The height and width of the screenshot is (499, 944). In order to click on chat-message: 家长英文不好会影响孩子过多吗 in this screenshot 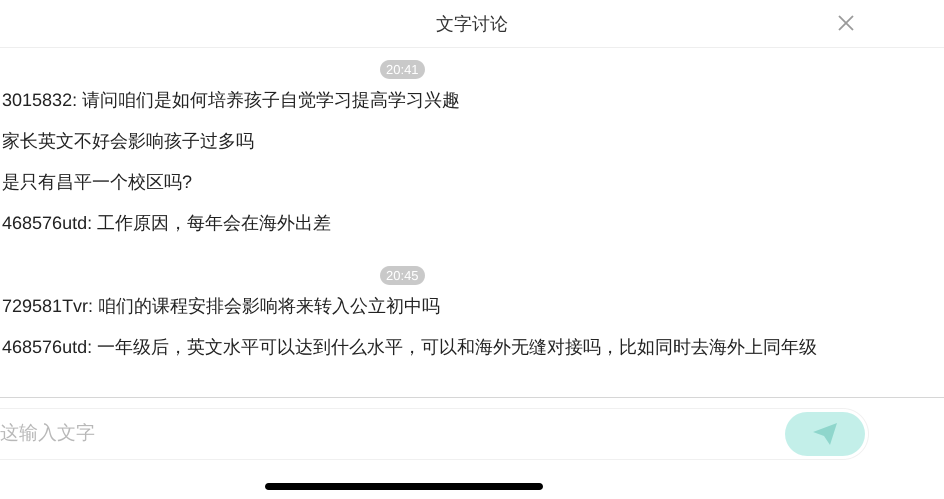, I will do `click(128, 141)`.